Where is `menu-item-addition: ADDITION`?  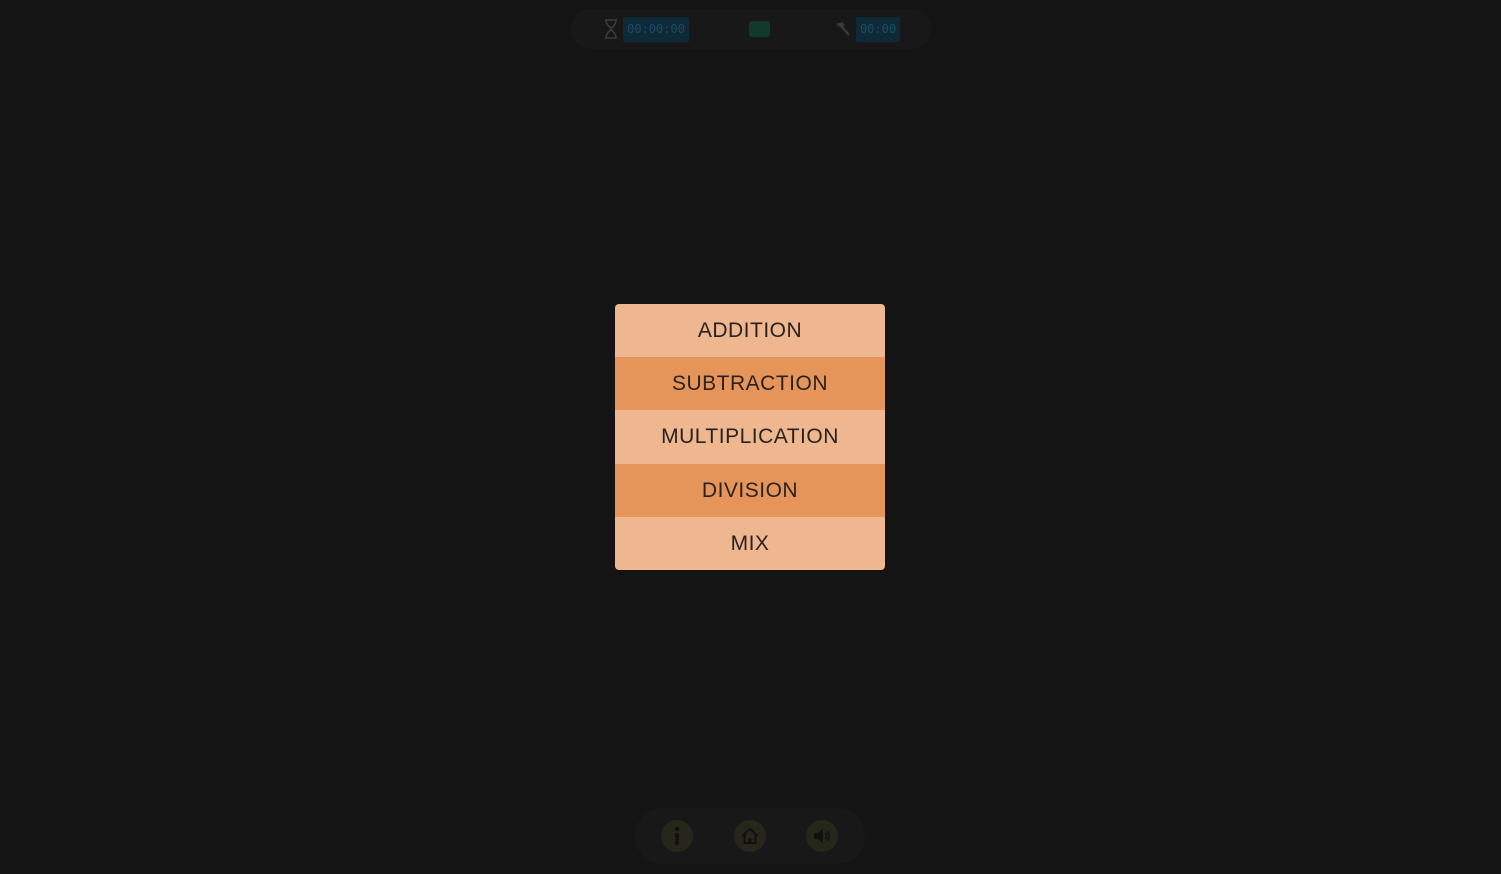 menu-item-addition: ADDITION is located at coordinates (750, 331).